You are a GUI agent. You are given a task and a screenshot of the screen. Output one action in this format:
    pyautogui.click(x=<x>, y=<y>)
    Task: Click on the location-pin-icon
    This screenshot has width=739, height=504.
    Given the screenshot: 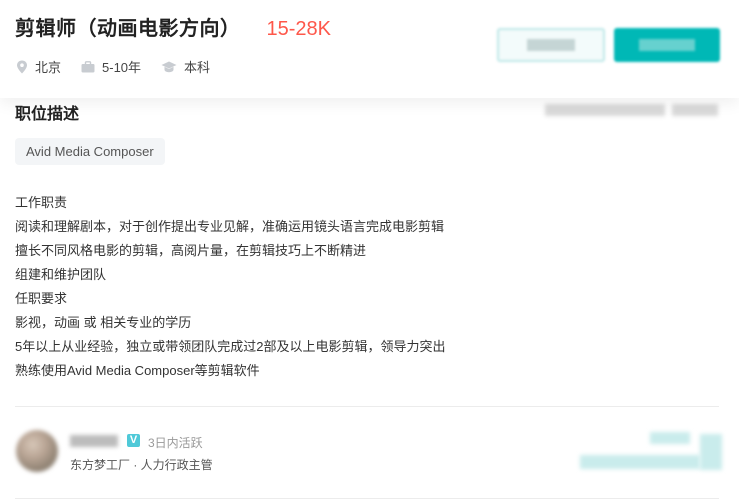 What is the action you would take?
    pyautogui.click(x=22, y=66)
    